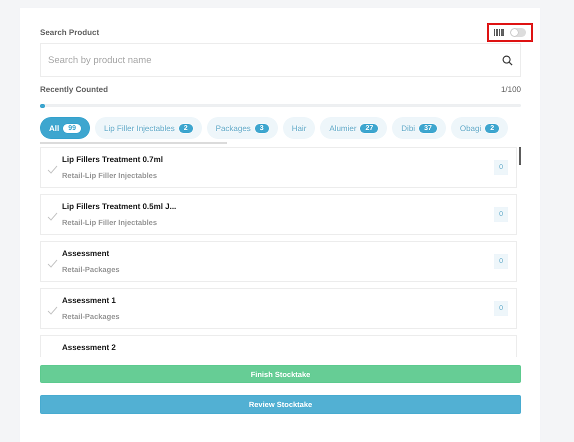 The image size is (574, 442). What do you see at coordinates (499, 32) in the screenshot?
I see `barcode-icon` at bounding box center [499, 32].